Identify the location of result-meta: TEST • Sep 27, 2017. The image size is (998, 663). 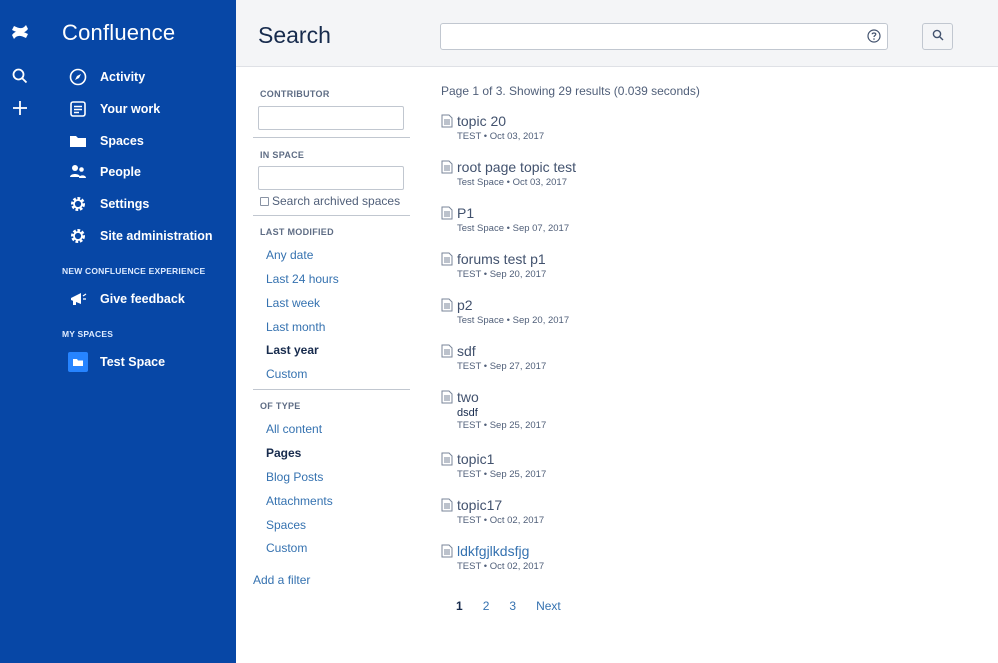
(502, 366).